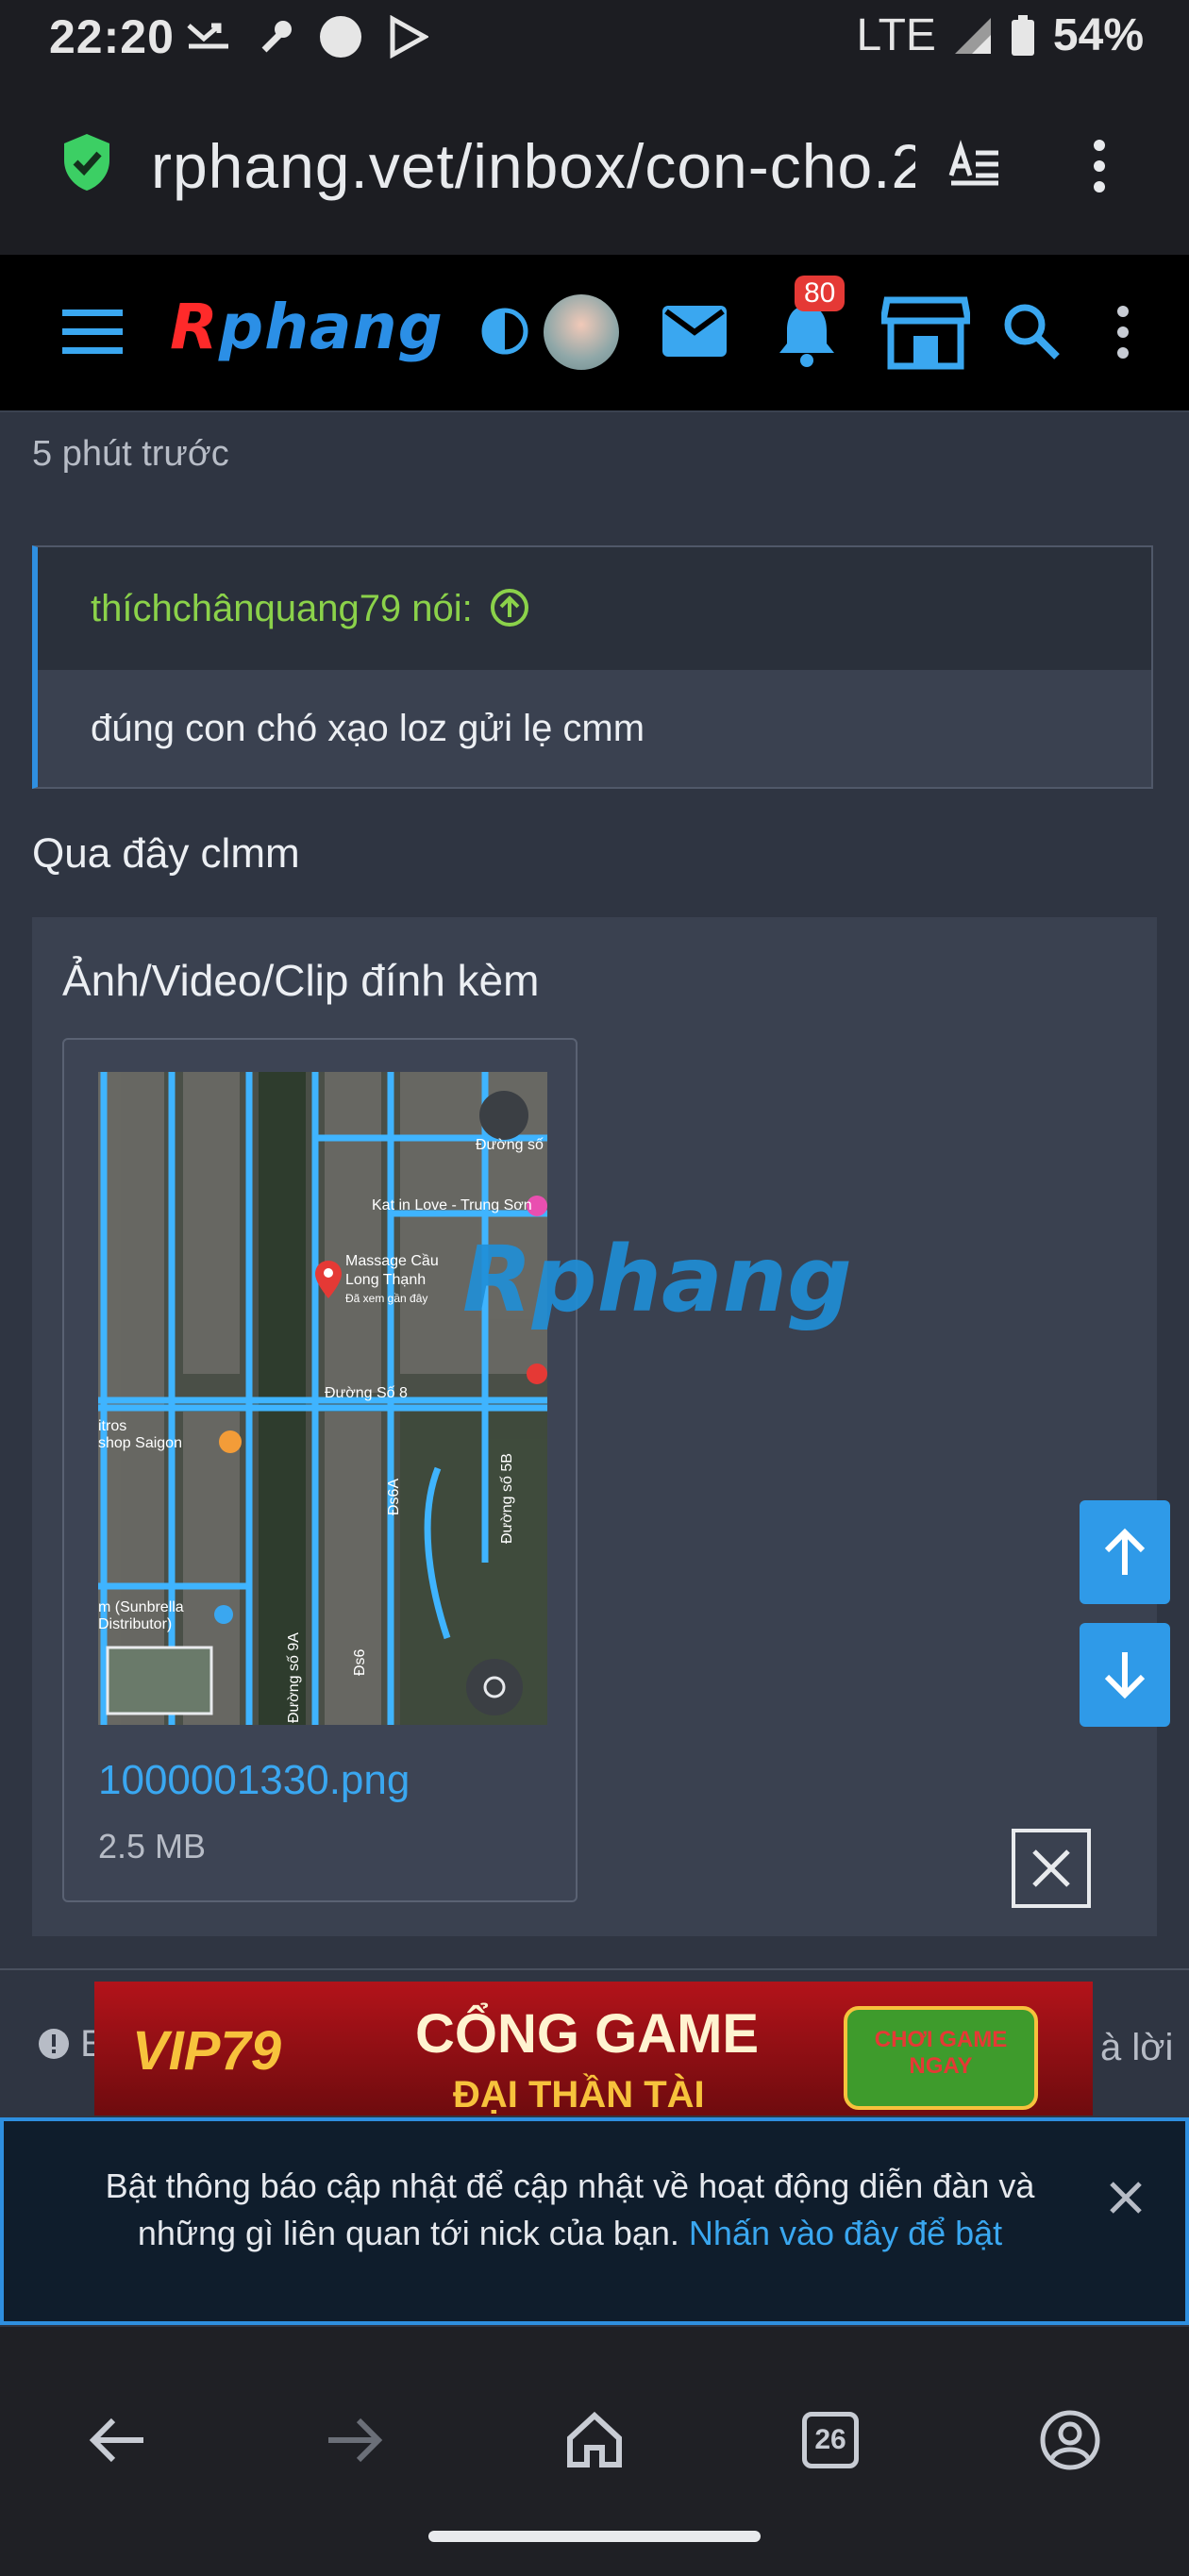 The height and width of the screenshot is (2576, 1189). What do you see at coordinates (140, 1443) in the screenshot?
I see `map-label-8: shop Saigon` at bounding box center [140, 1443].